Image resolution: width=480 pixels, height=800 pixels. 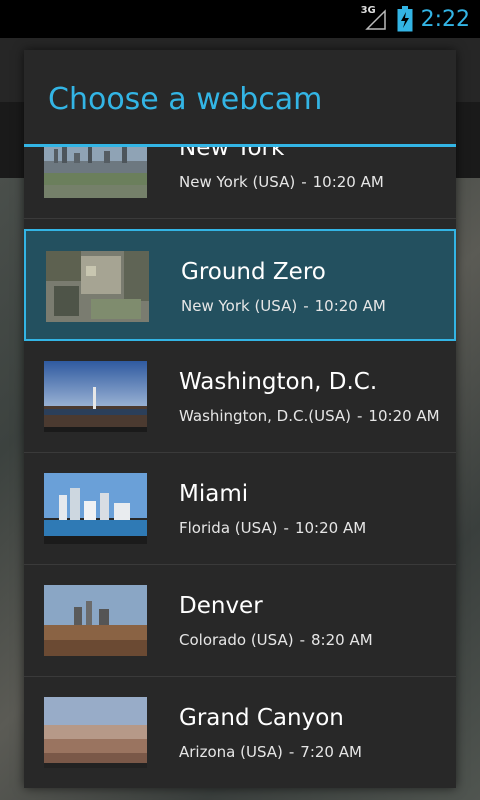 I want to click on webcam-thumbnail-grand-canyon, so click(x=95, y=732).